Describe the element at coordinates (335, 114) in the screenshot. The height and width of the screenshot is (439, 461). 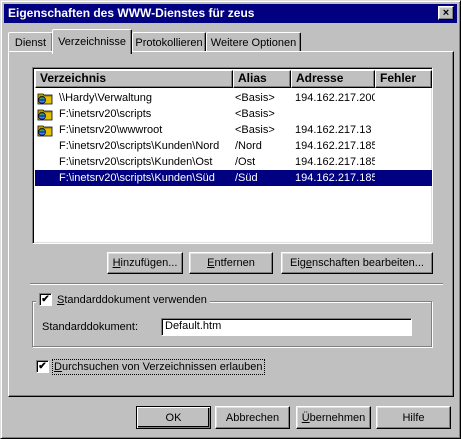
I see `cell-address` at that location.